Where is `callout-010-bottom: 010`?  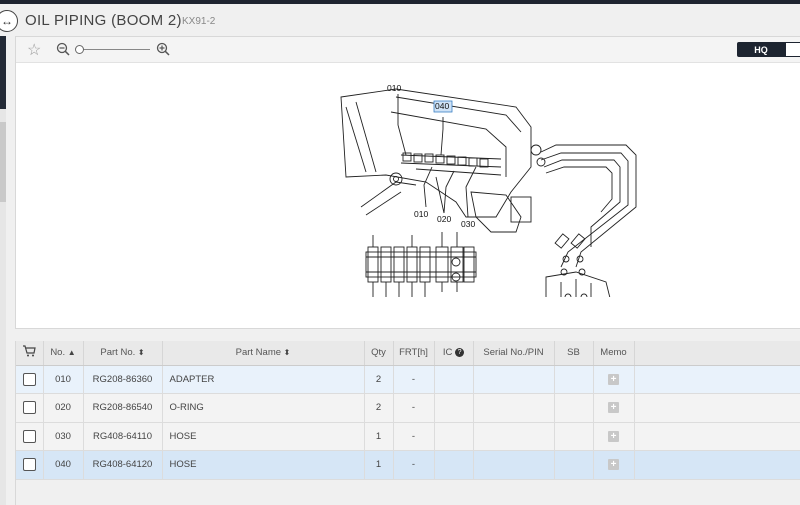 callout-010-bottom: 010 is located at coordinates (421, 214).